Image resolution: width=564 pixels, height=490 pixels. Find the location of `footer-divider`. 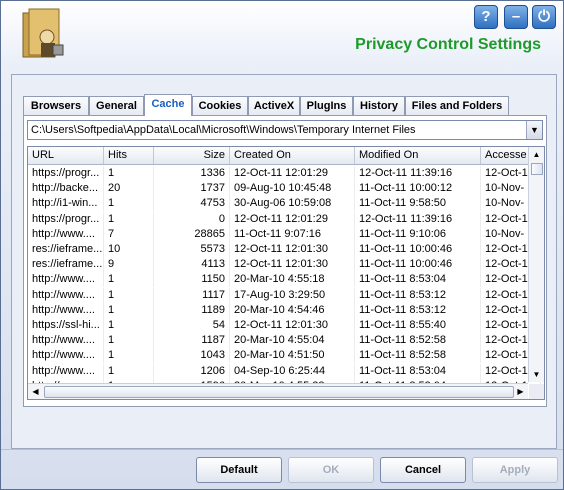

footer-divider is located at coordinates (282, 449).